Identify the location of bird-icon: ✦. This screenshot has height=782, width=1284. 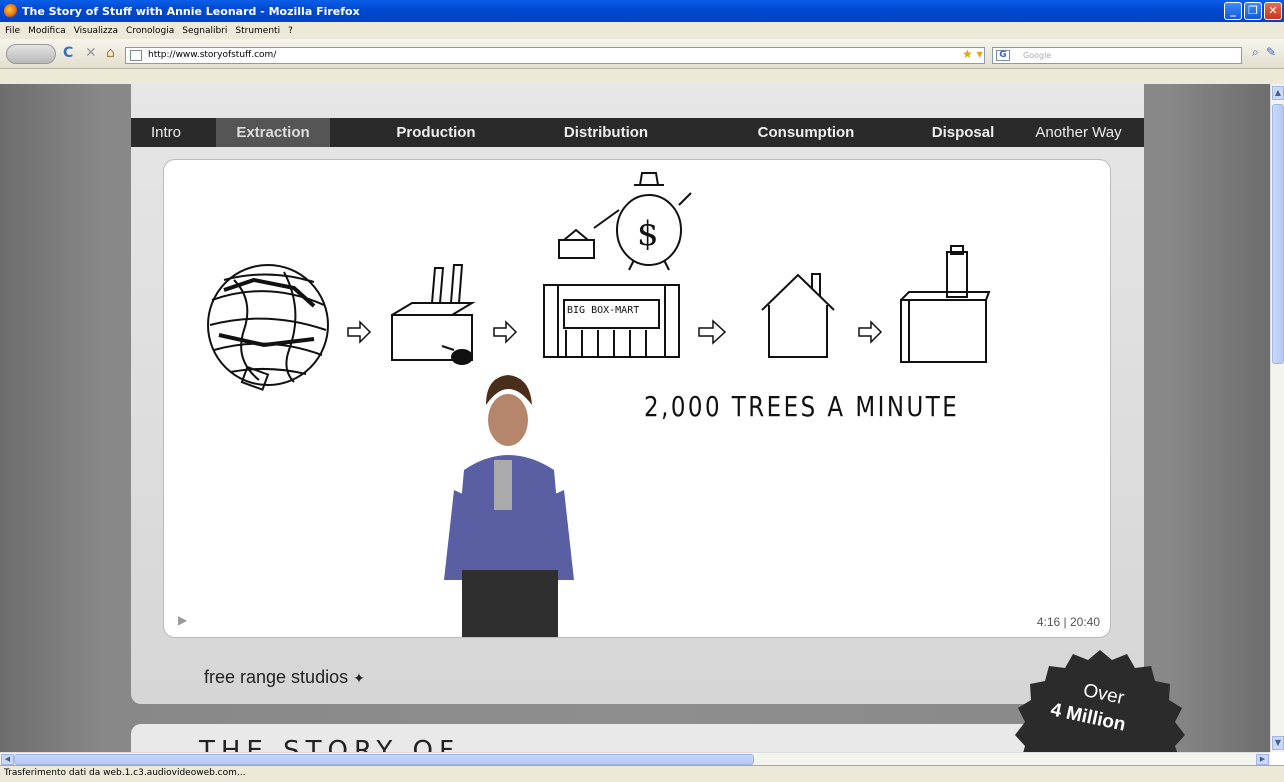
(359, 678).